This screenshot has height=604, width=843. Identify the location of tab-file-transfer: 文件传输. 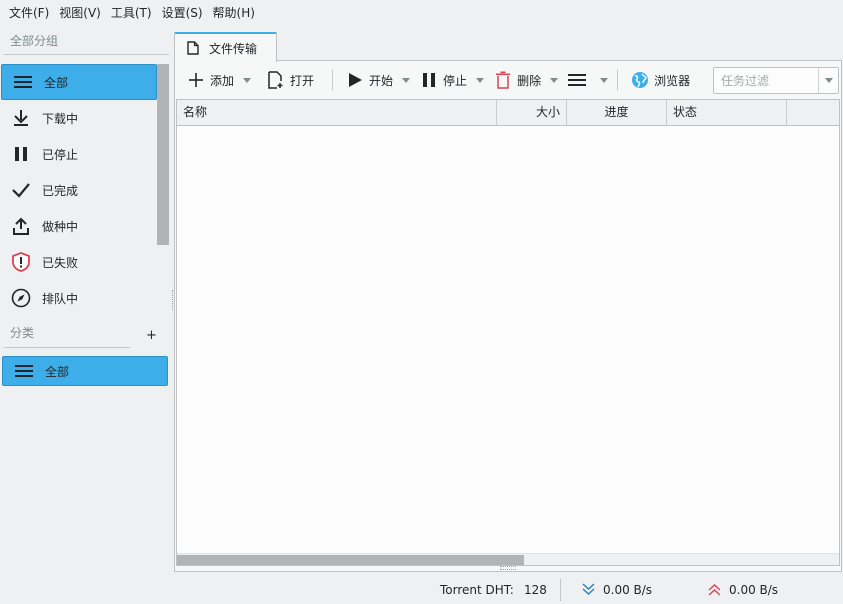
(225, 47).